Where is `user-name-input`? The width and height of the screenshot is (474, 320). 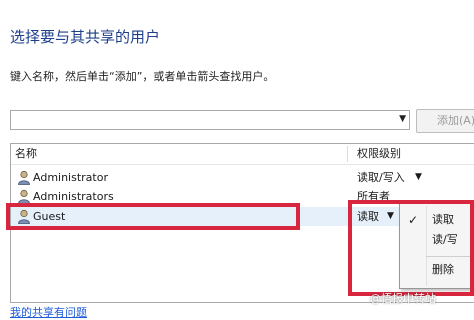 user-name-input is located at coordinates (204, 121).